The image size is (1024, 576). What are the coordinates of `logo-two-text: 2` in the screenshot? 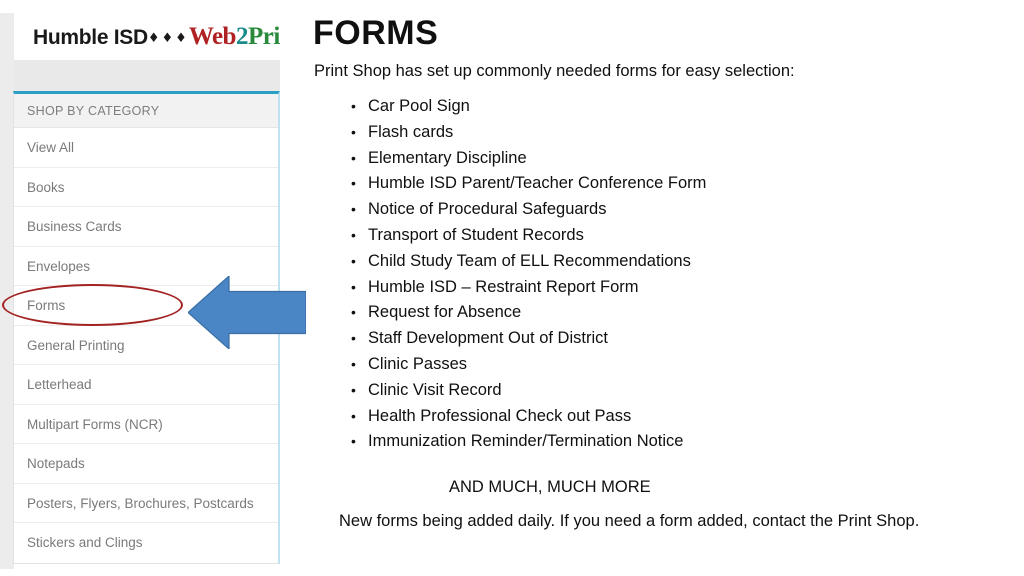 It's located at (242, 36).